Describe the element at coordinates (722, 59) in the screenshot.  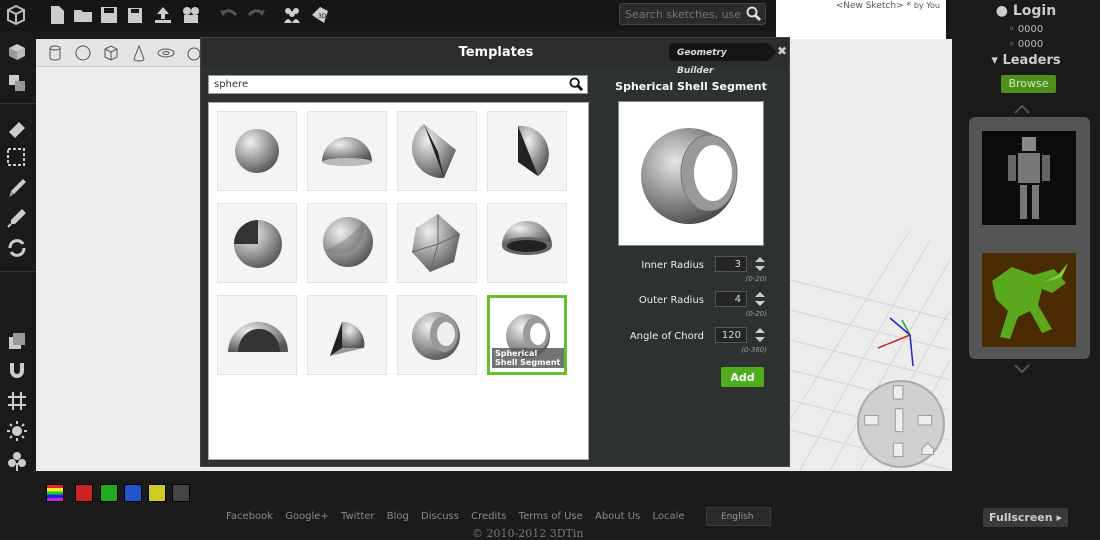
I see `geometry-builder-button: Geometry Builder` at that location.